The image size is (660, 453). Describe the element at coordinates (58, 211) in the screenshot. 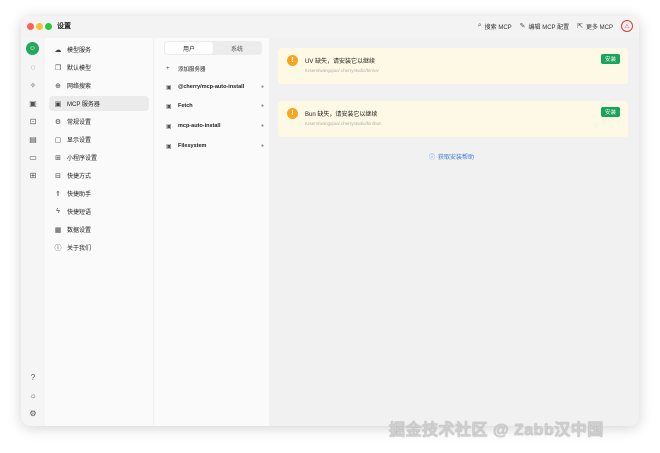

I see `zap-icon: ϟ` at that location.